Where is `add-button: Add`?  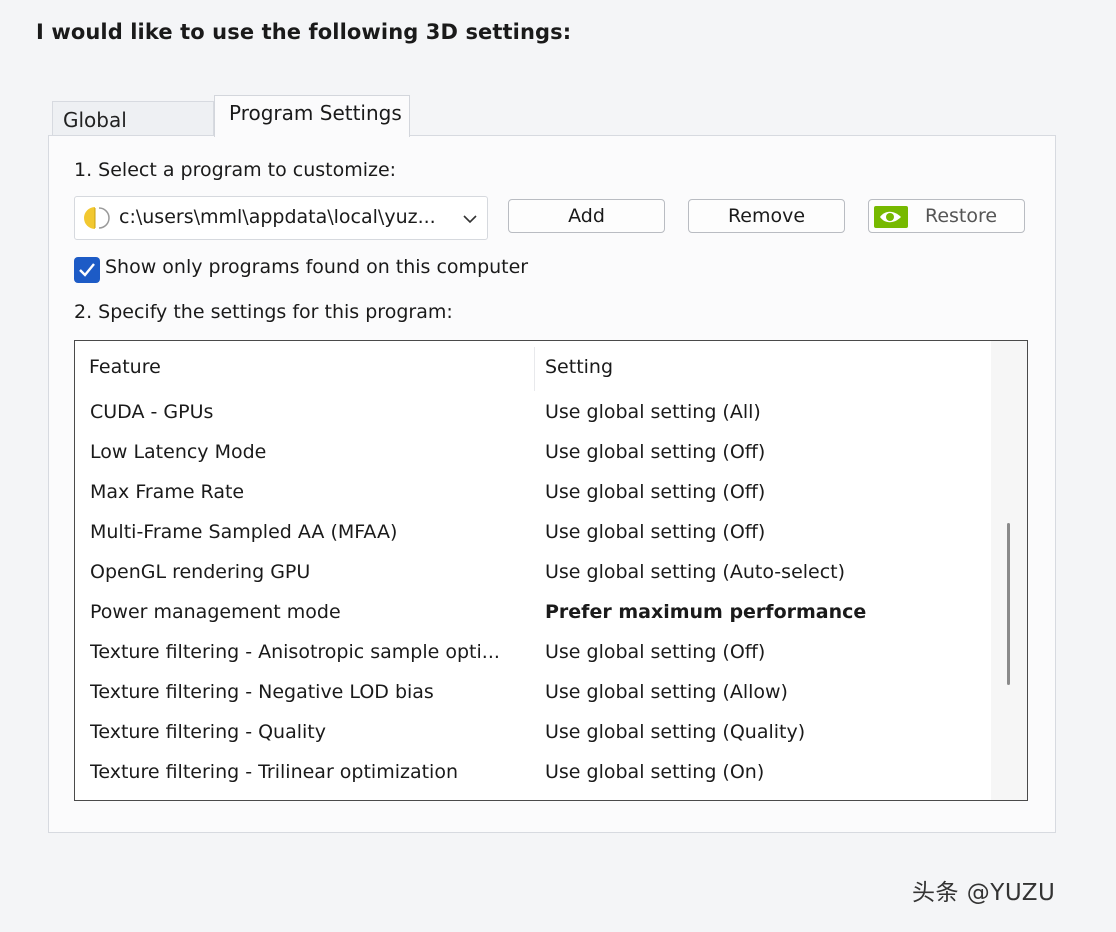 add-button: Add is located at coordinates (586, 216).